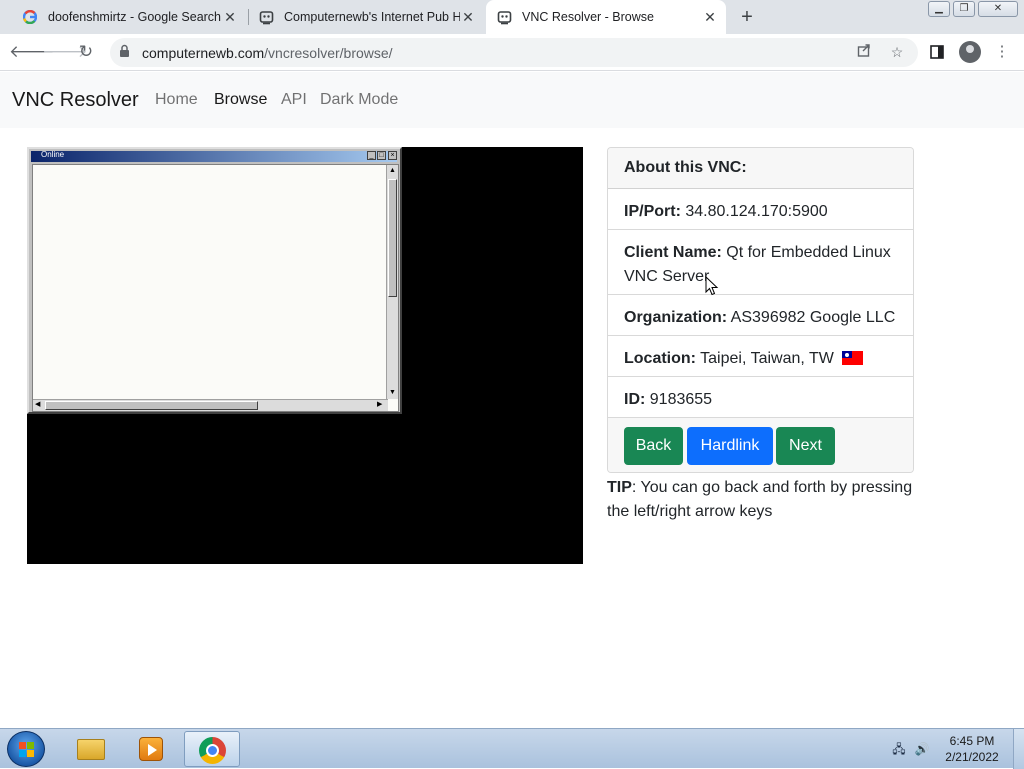 This screenshot has width=1024, height=769. What do you see at coordinates (760, 397) in the screenshot?
I see `id-row: ID: 9183655` at bounding box center [760, 397].